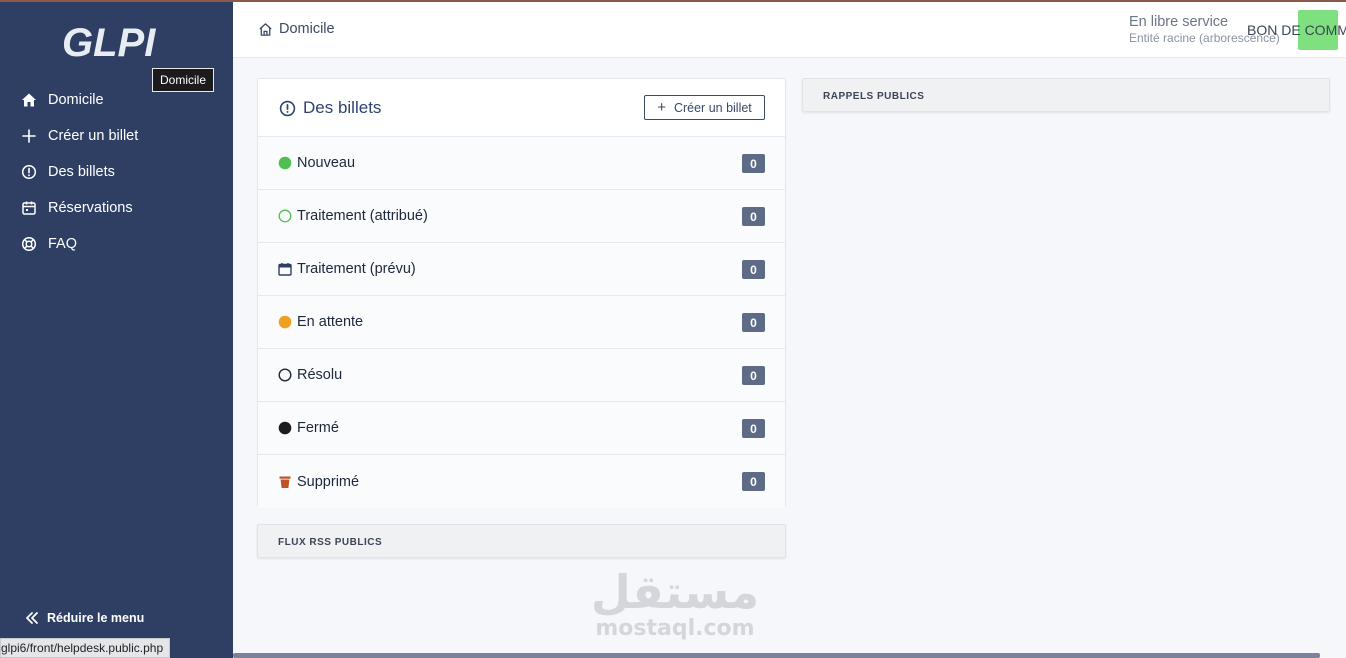 This screenshot has width=1346, height=658. I want to click on trash-icon, so click(285, 482).